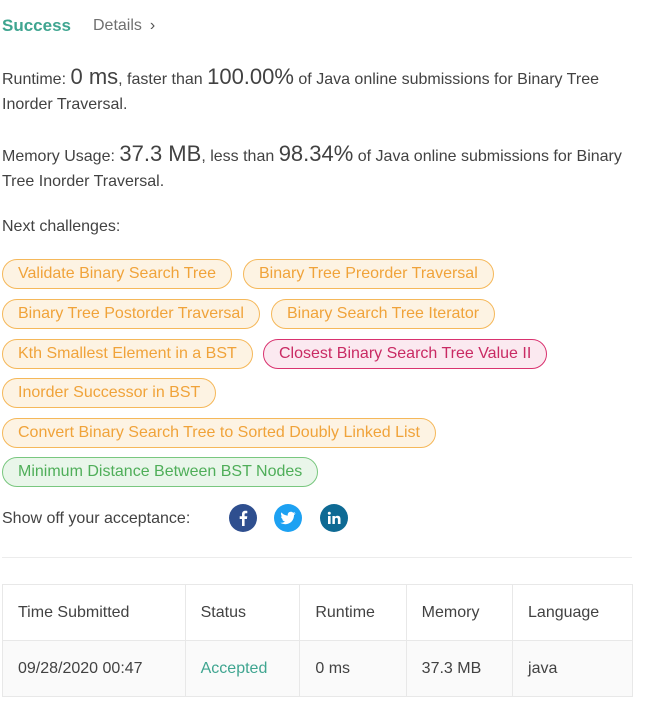 This screenshot has height=717, width=645. I want to click on cell-language: java, so click(572, 668).